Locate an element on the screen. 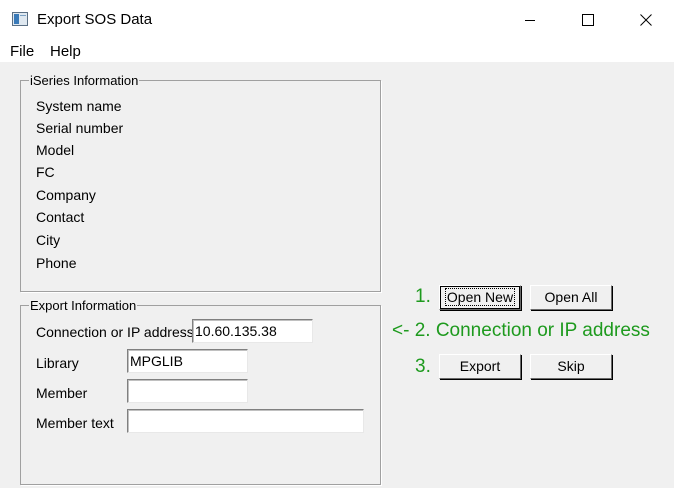  contact-label: Contact is located at coordinates (60, 217).